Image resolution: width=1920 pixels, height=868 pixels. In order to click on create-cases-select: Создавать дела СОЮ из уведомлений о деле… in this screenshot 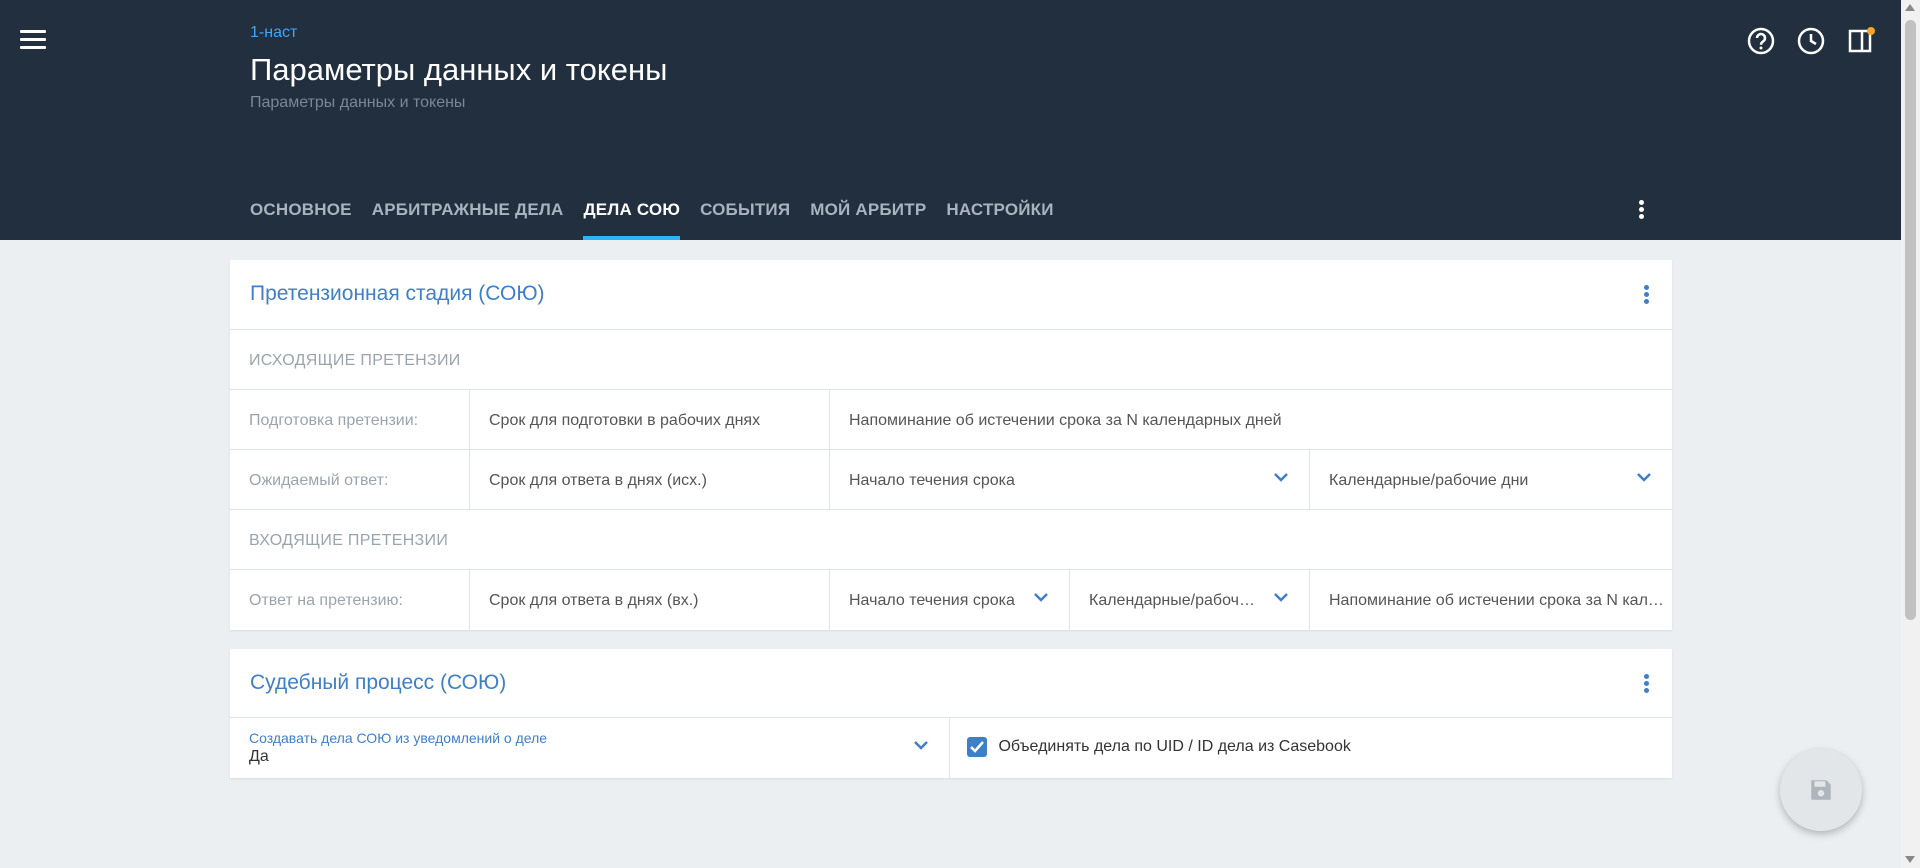, I will do `click(590, 748)`.